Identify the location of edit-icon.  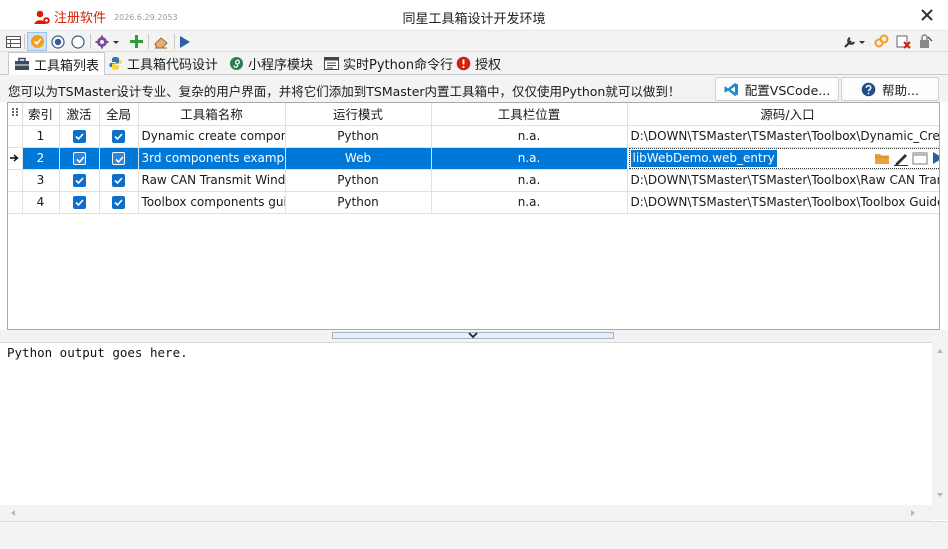
(901, 158).